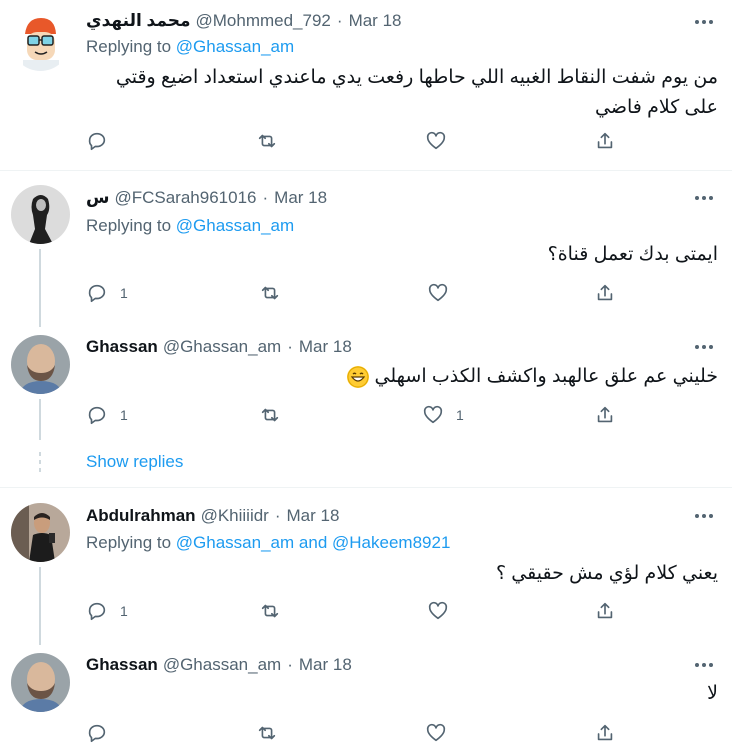 The image size is (732, 752). I want to click on tweet-text: يعني كلام لؤي مش حقيقي ؟, so click(606, 573).